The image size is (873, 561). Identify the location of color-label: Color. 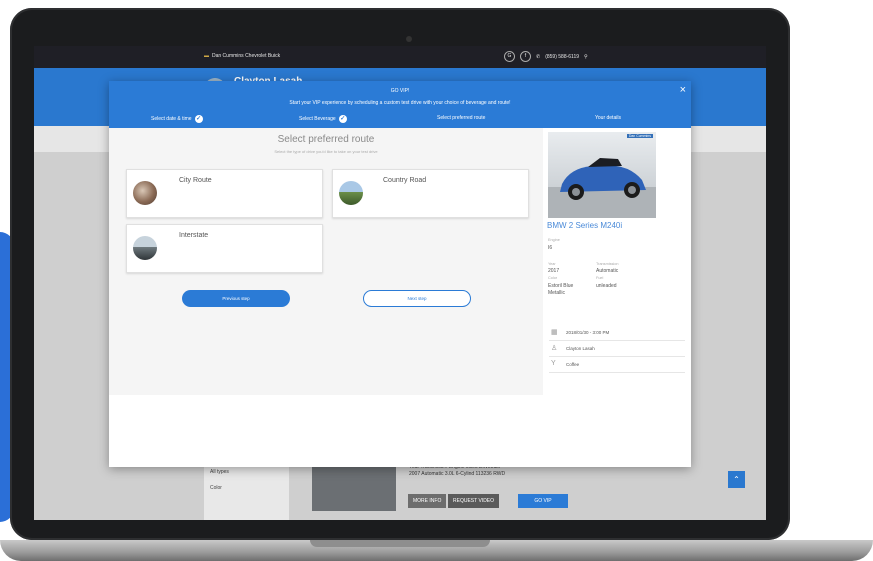
(553, 278).